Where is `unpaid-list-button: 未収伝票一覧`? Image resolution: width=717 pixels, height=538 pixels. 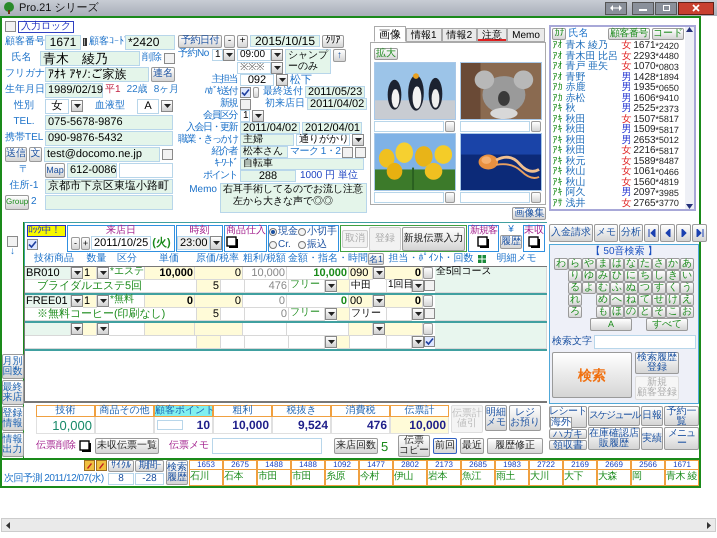
unpaid-list-button: 未収伝票一覧 is located at coordinates (127, 446).